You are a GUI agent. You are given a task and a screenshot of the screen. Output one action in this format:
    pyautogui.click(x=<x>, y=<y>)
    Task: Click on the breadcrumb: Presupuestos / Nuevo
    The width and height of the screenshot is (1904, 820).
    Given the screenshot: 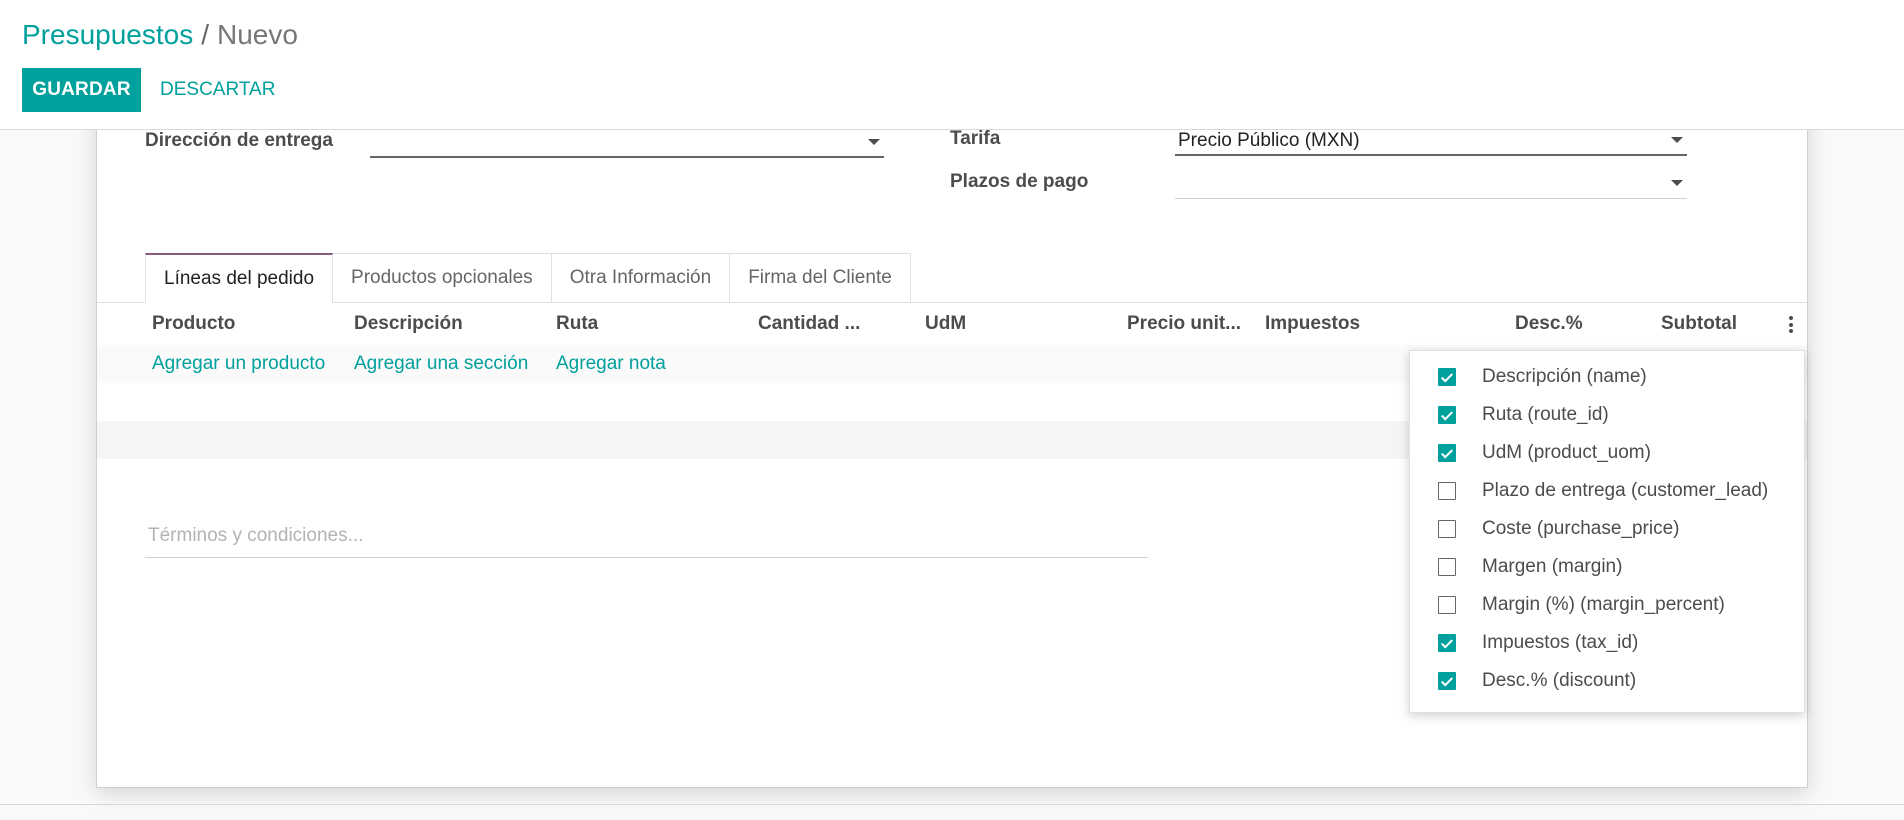 What is the action you would take?
    pyautogui.click(x=160, y=35)
    